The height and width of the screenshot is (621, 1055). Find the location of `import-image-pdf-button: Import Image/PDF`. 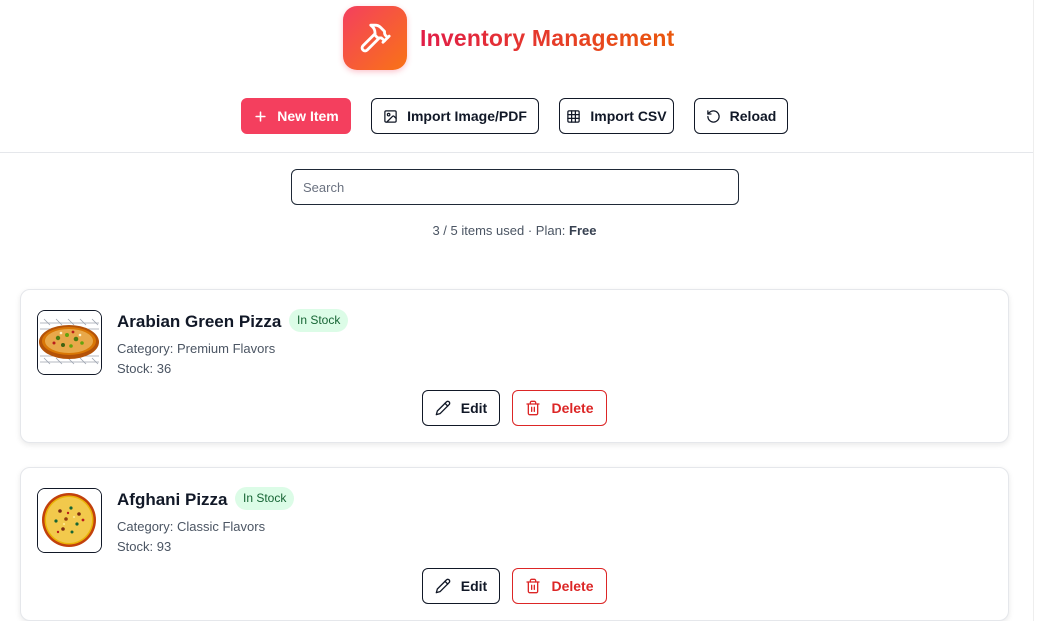

import-image-pdf-button: Import Image/PDF is located at coordinates (455, 116).